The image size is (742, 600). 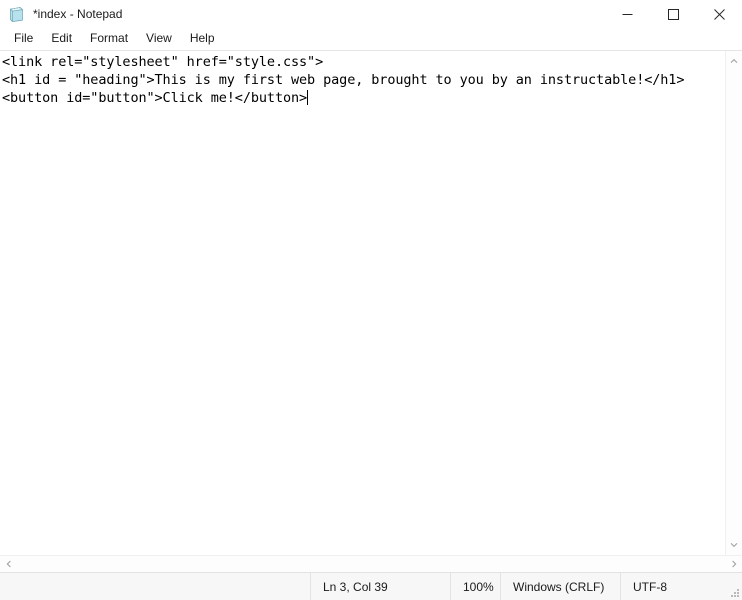 What do you see at coordinates (155, 98) in the screenshot?
I see `editor-line-3: <button id="button">Click me!</button>` at bounding box center [155, 98].